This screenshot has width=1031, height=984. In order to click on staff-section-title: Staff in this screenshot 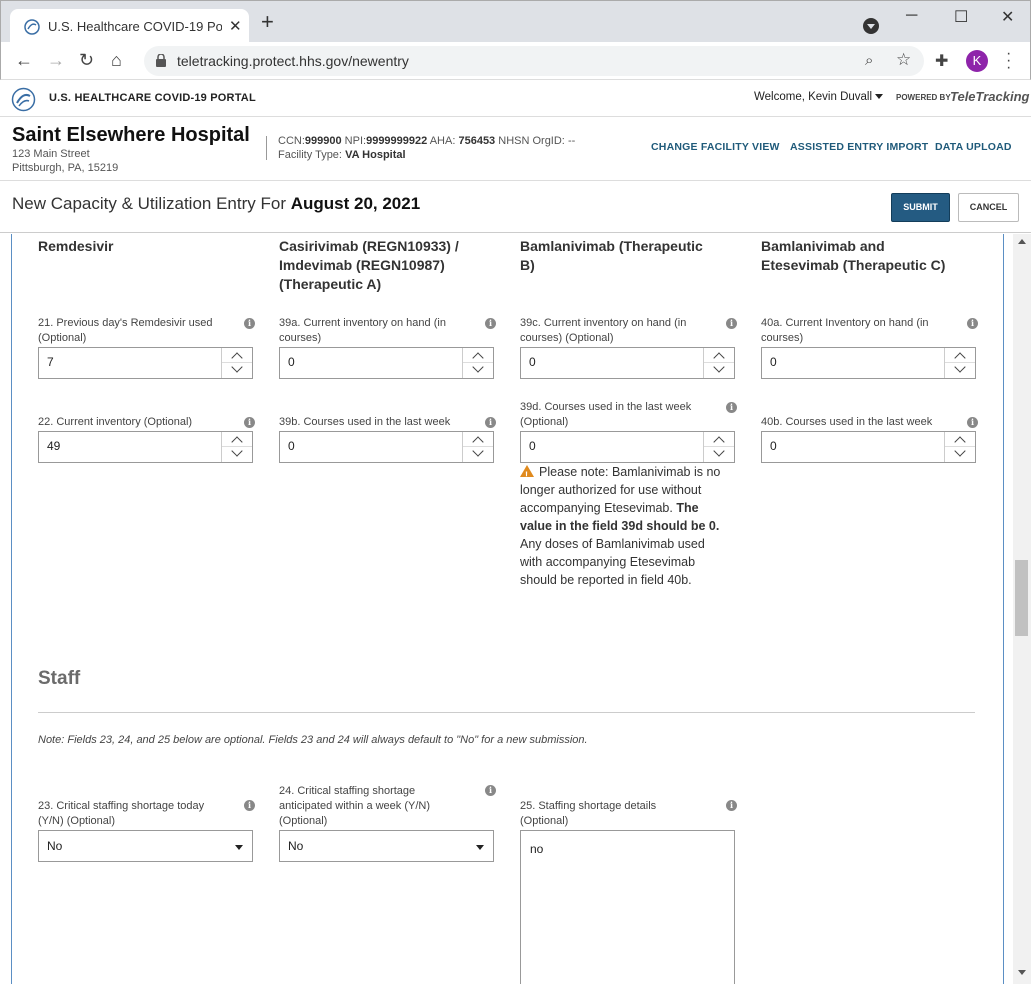, I will do `click(59, 678)`.